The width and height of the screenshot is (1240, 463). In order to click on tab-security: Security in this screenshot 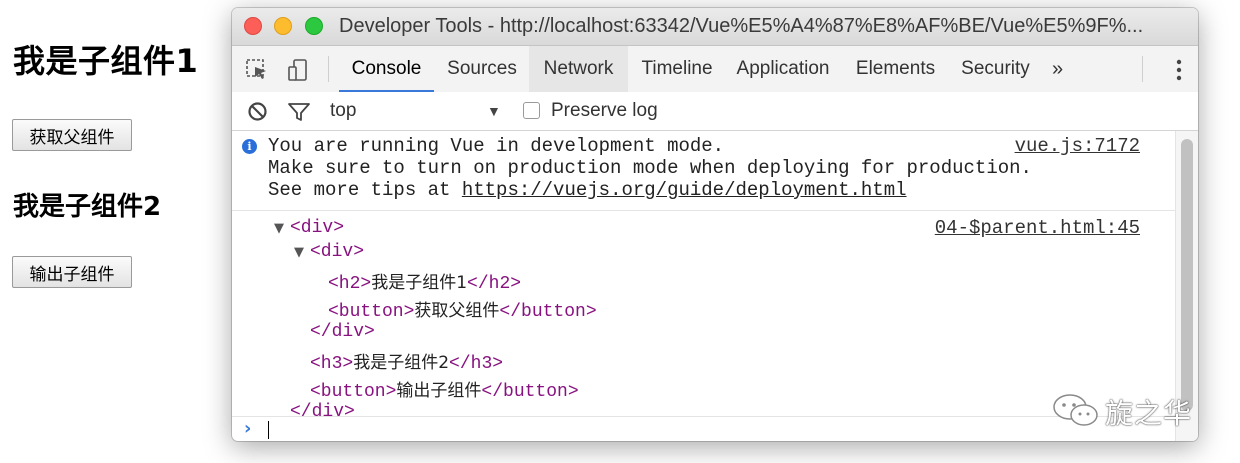, I will do `click(995, 69)`.